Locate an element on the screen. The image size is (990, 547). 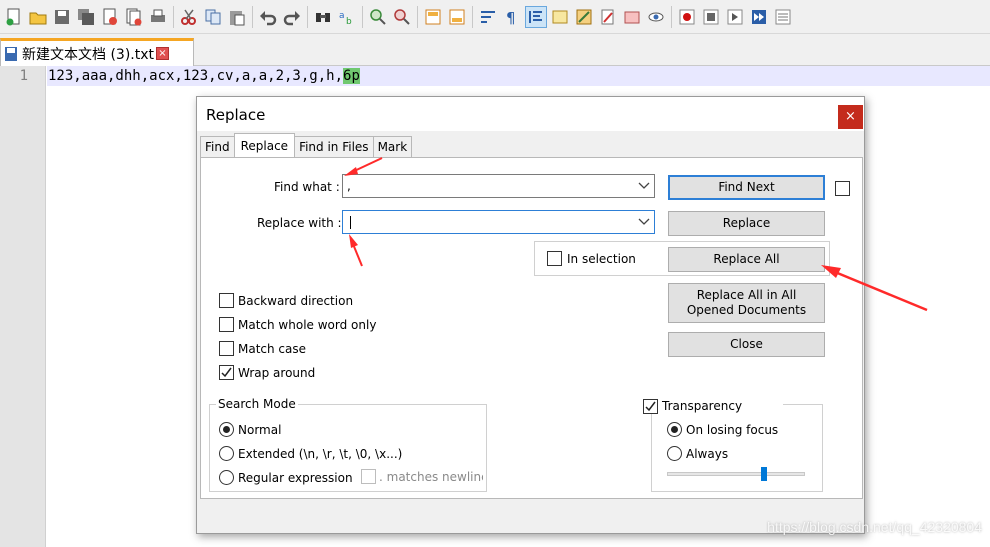
sync-vertical-icon is located at coordinates (433, 17).